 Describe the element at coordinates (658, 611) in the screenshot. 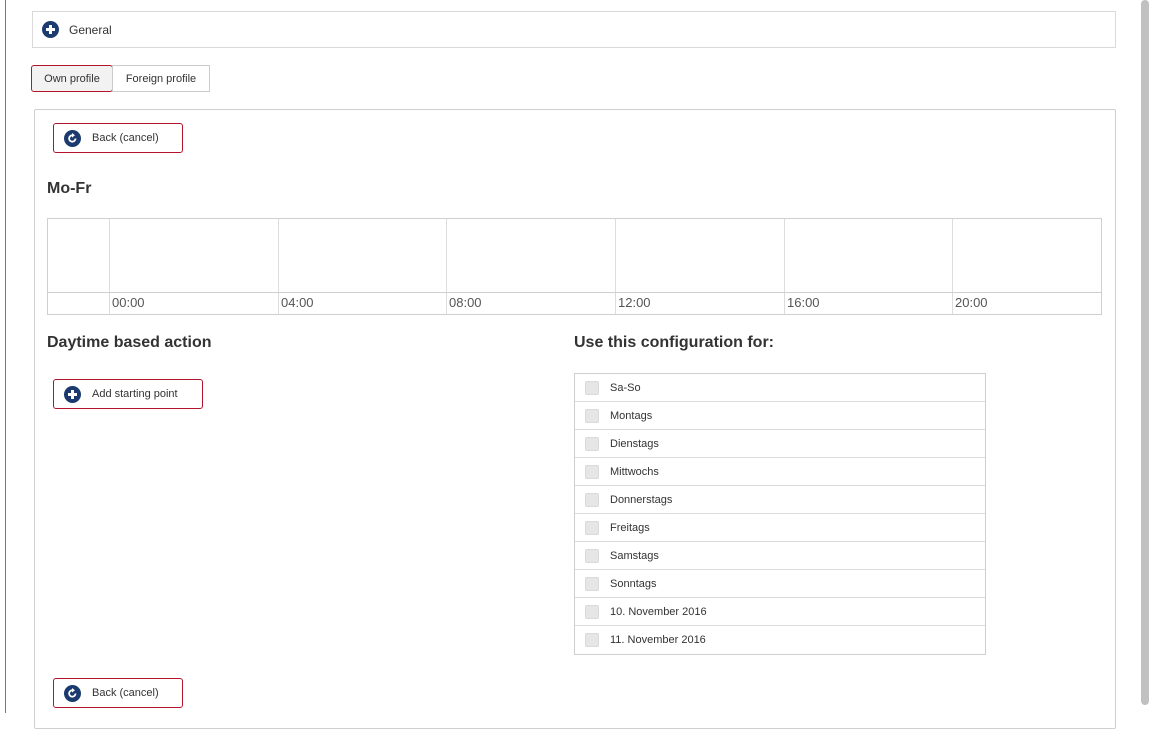

I see `config-option-label: 10. November 2016` at that location.